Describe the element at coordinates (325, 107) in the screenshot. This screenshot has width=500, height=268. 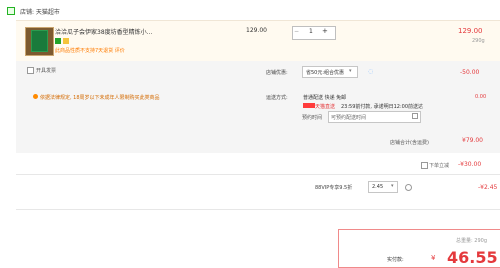
I see `tmall-direct-label: 天猫直送` at that location.